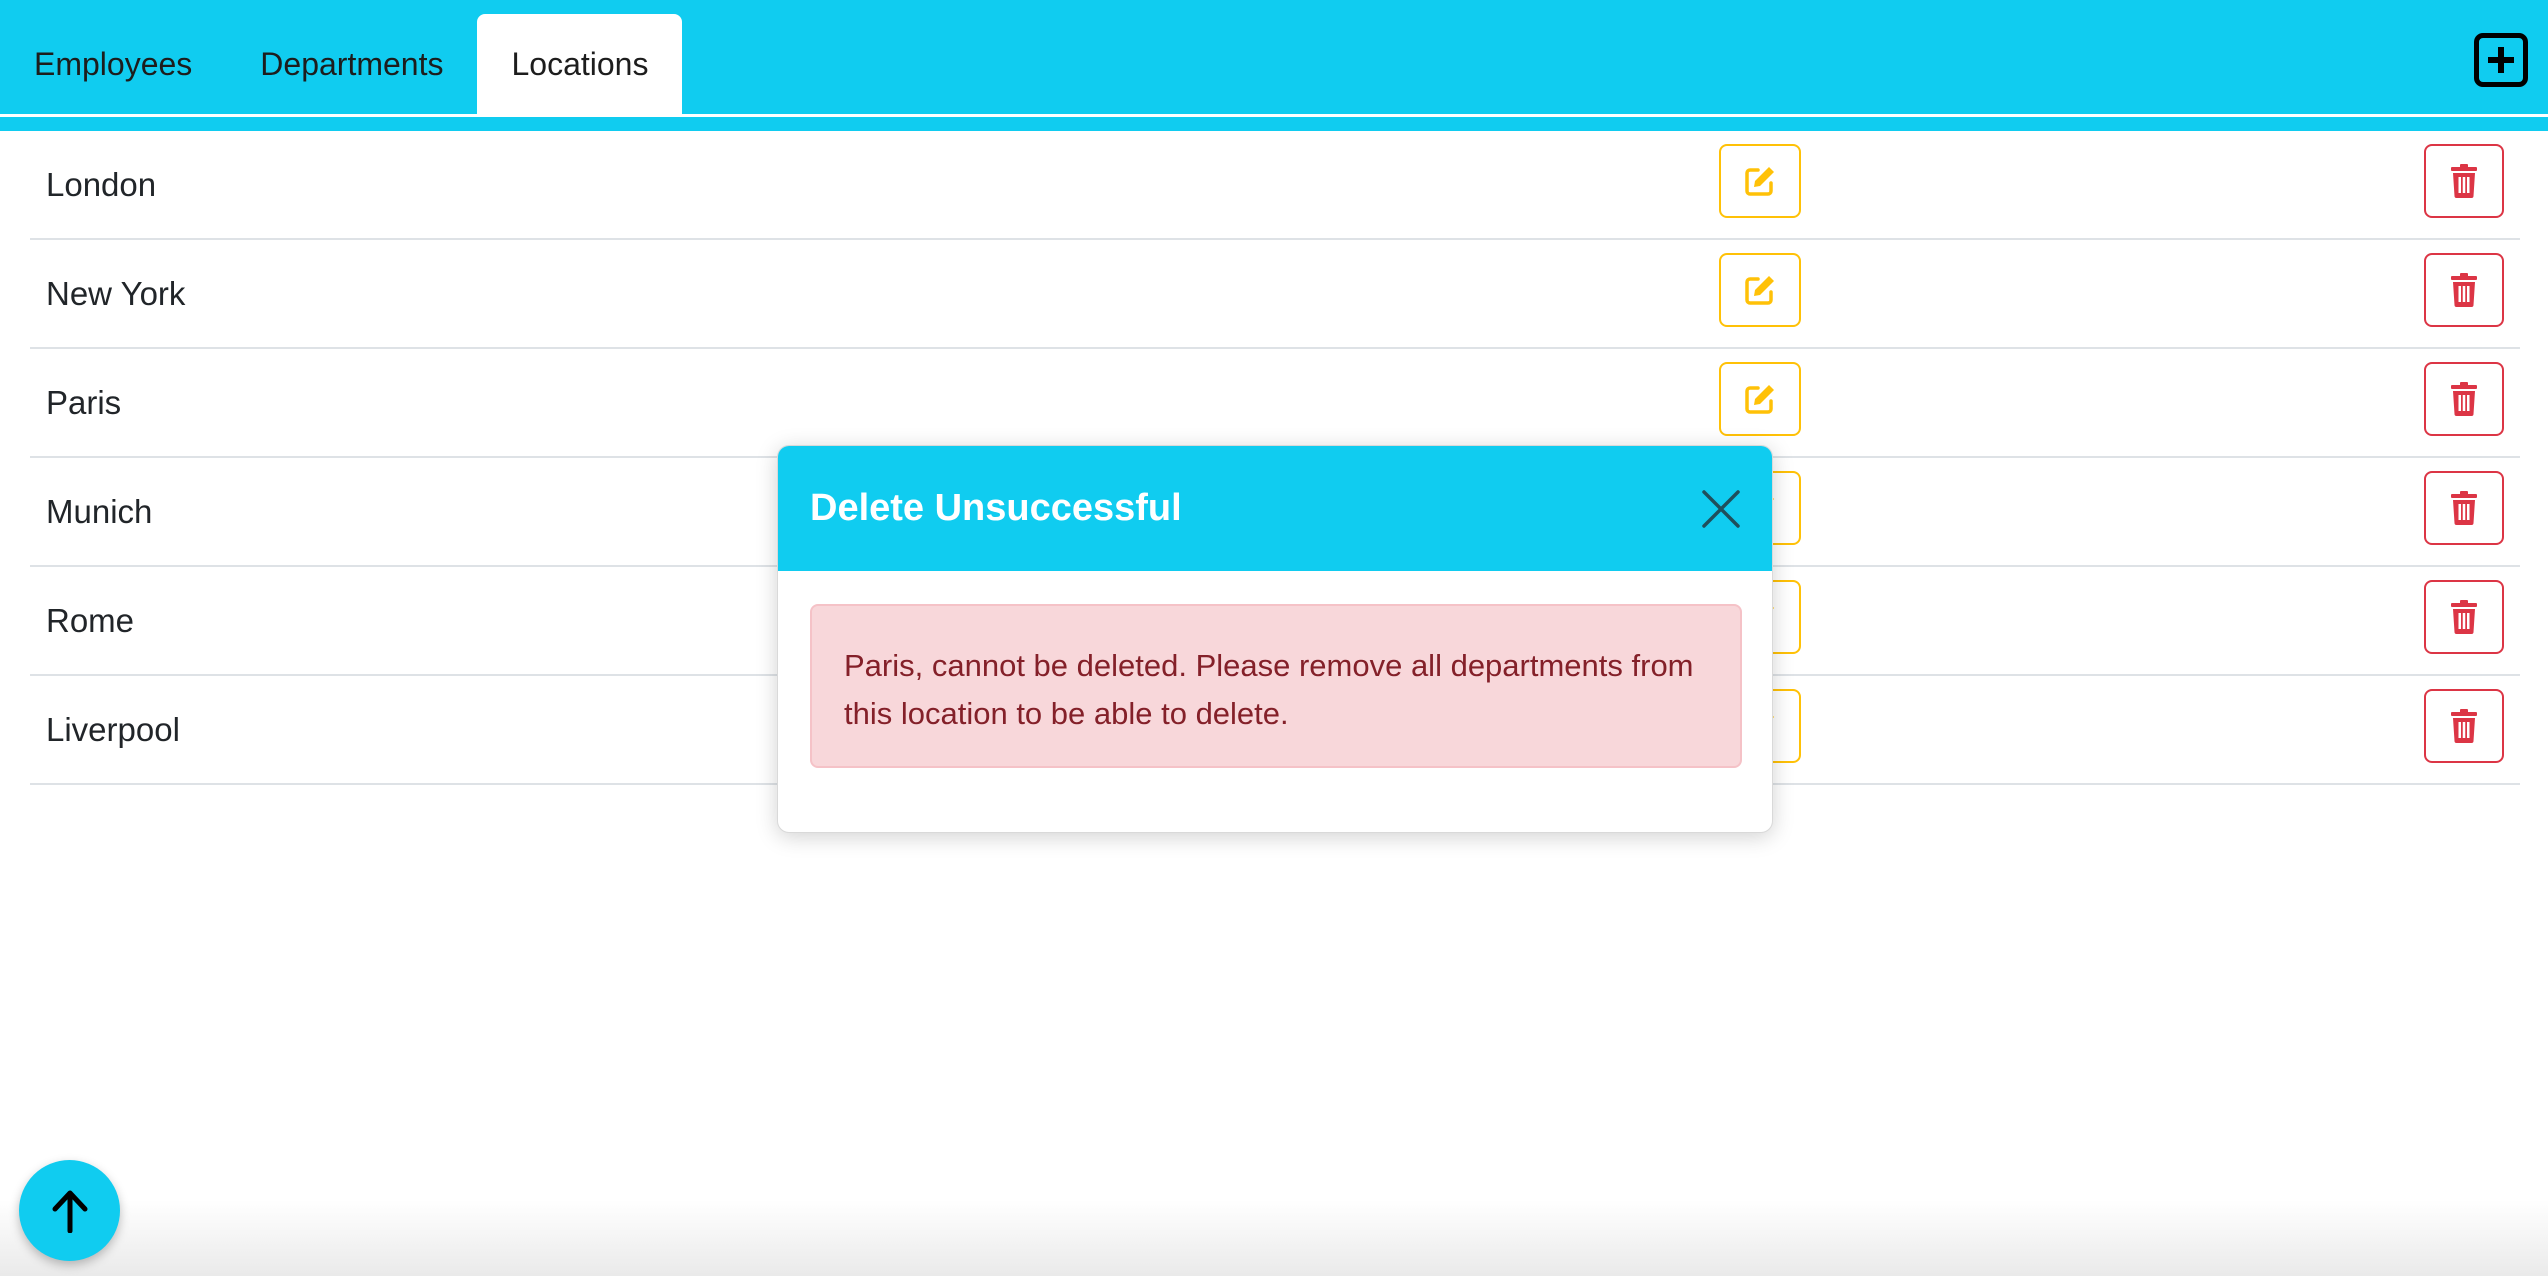 This screenshot has height=1276, width=2548. I want to click on location-name: Paris, so click(84, 402).